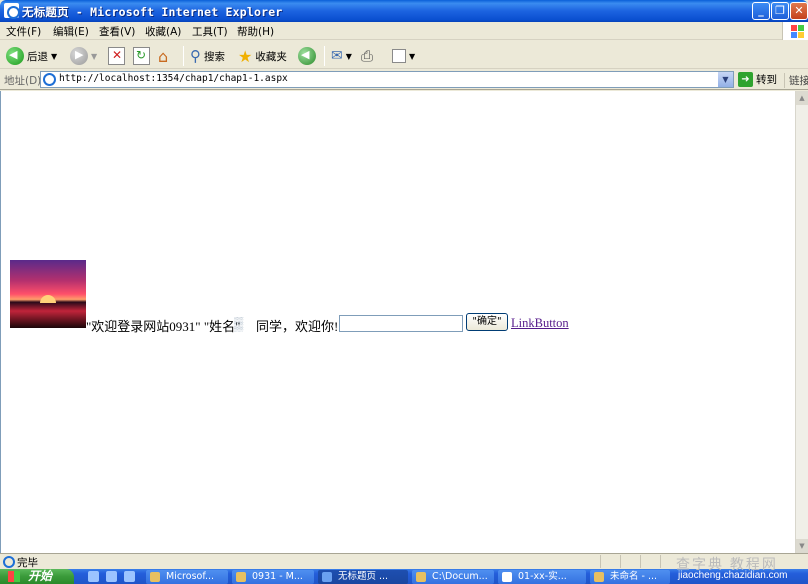 The height and width of the screenshot is (584, 808). I want to click on forward-arrow-icon, so click(79, 56).